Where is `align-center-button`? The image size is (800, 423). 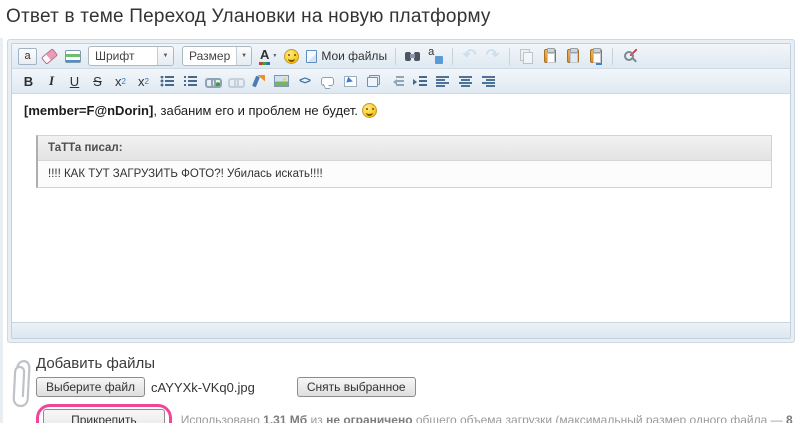
align-center-button is located at coordinates (465, 81).